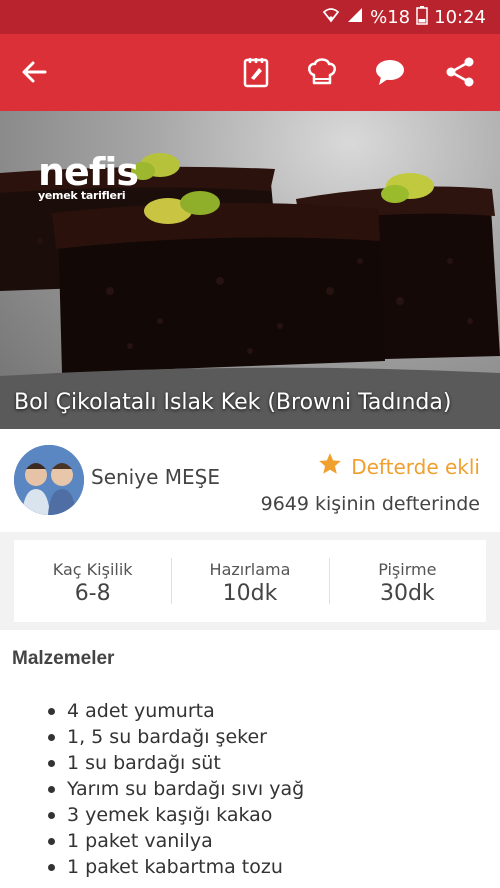 The height and width of the screenshot is (888, 500). Describe the element at coordinates (49, 480) in the screenshot. I see `avatar` at that location.